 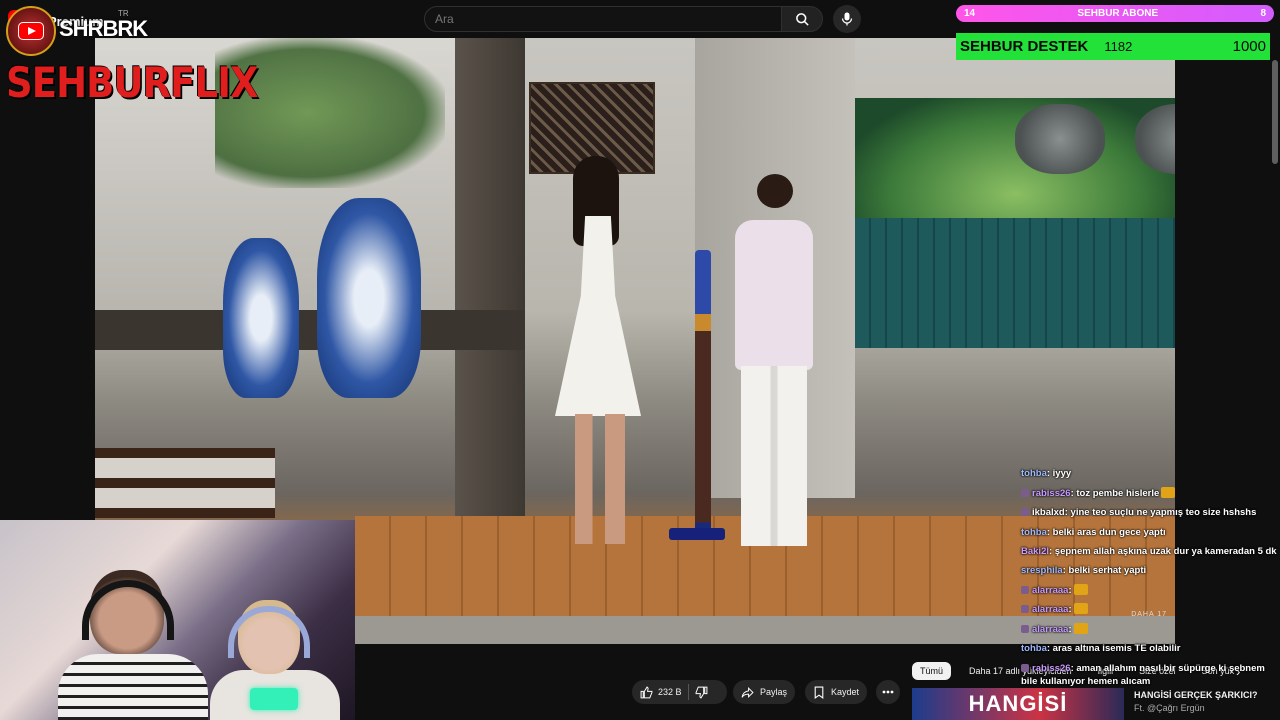 I want to click on channel-short-name: SHRBRK, so click(x=103, y=28).